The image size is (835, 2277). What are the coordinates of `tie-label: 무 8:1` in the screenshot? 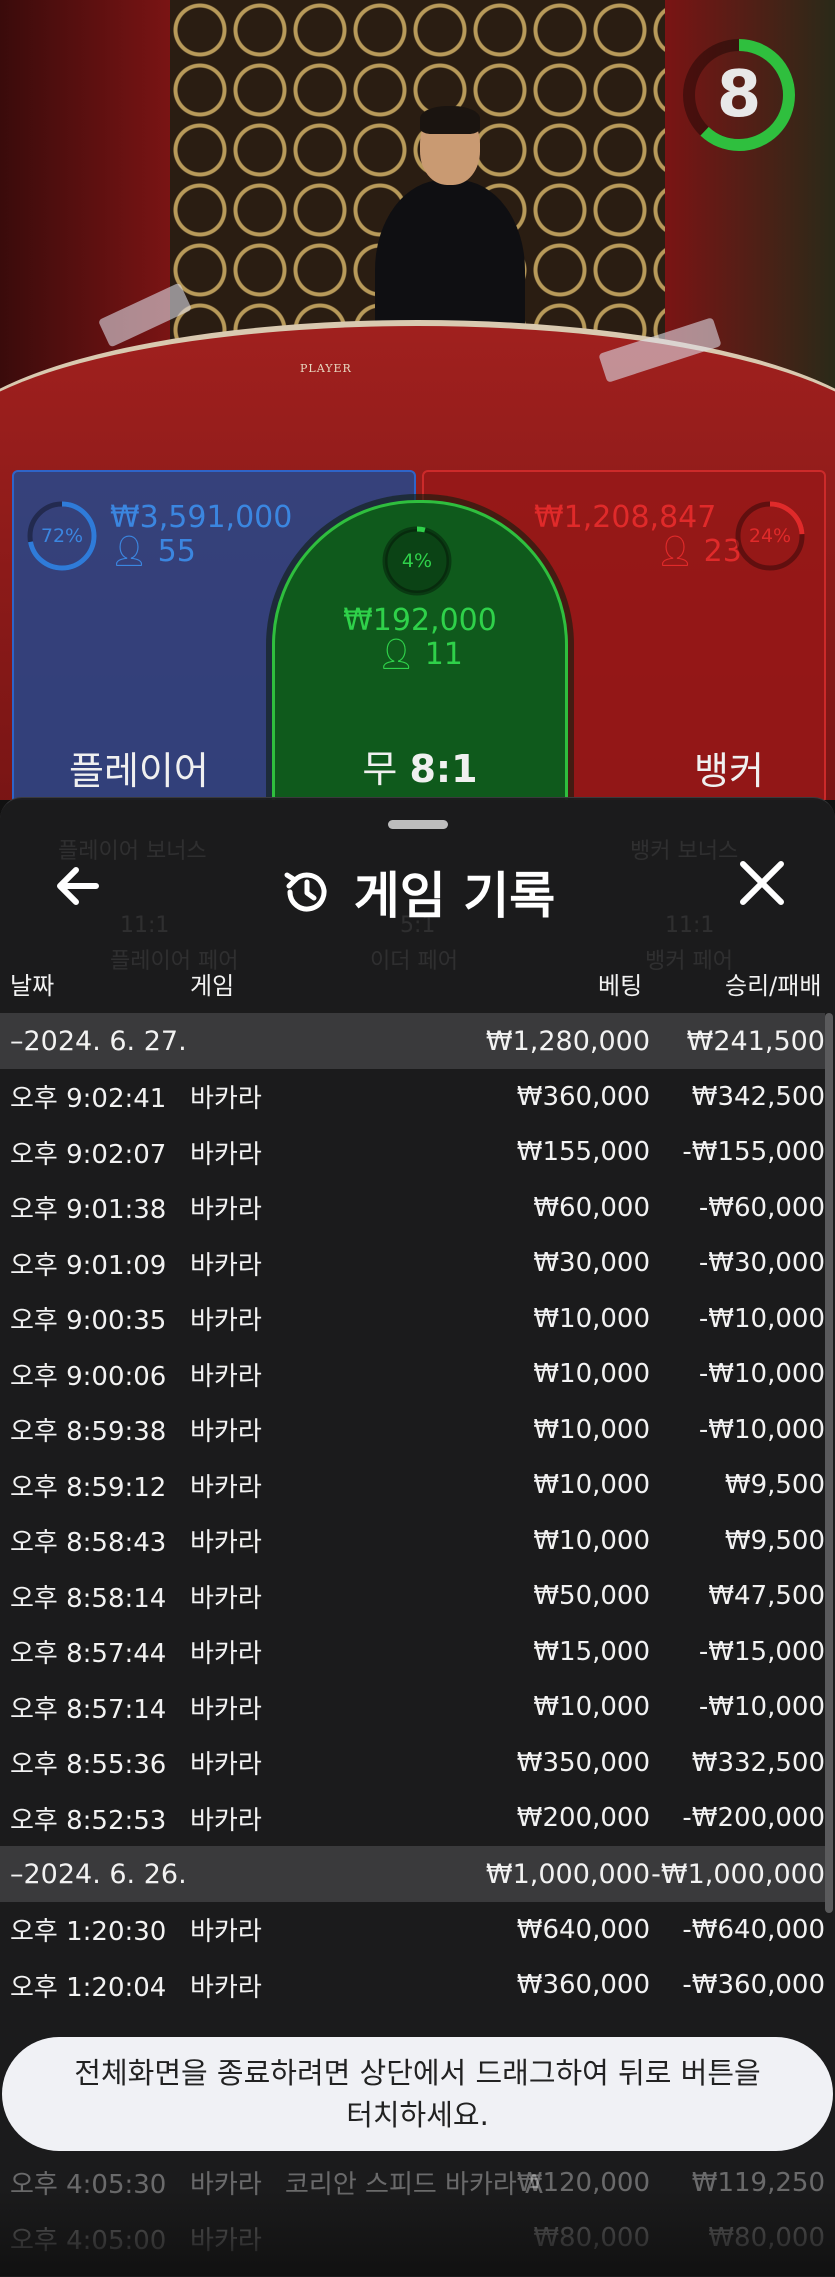 It's located at (420, 765).